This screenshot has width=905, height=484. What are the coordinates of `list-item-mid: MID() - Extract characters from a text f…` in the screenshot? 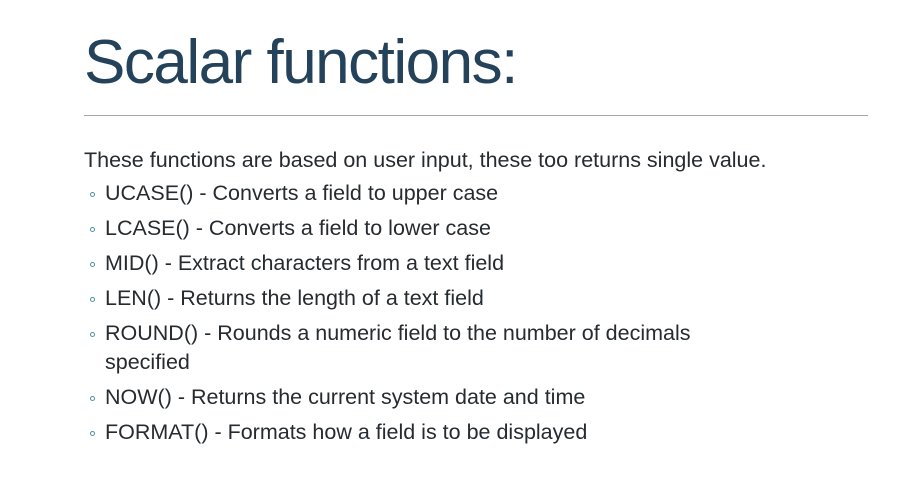 It's located at (427, 263).